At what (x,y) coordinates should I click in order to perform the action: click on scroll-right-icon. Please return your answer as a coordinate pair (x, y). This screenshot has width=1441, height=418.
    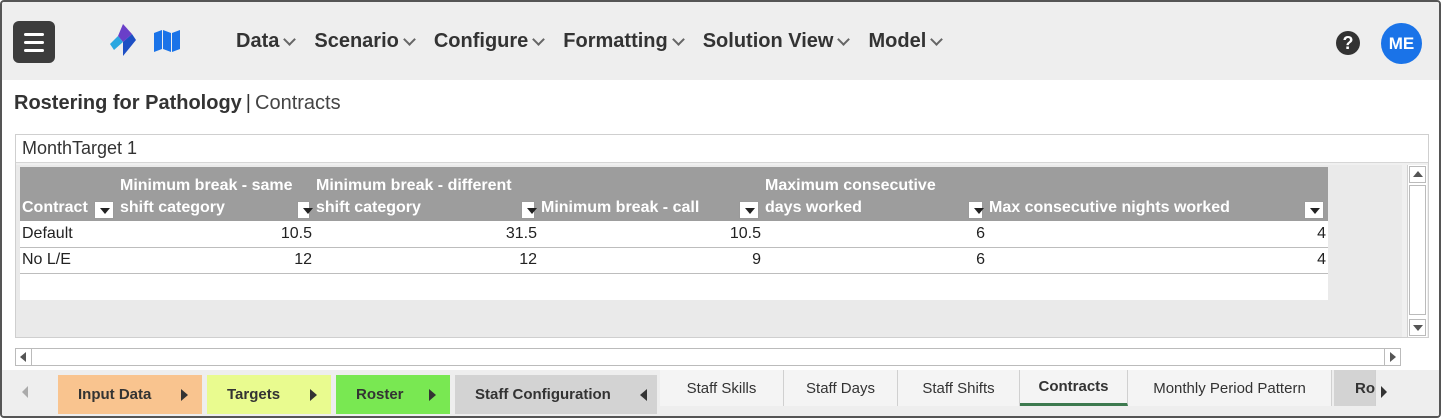
    Looking at the image, I should click on (1392, 357).